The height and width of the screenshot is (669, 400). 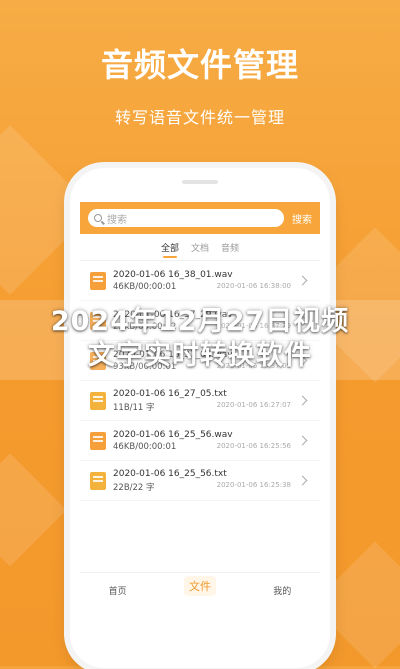 What do you see at coordinates (200, 197) in the screenshot?
I see `status-bar` at bounding box center [200, 197].